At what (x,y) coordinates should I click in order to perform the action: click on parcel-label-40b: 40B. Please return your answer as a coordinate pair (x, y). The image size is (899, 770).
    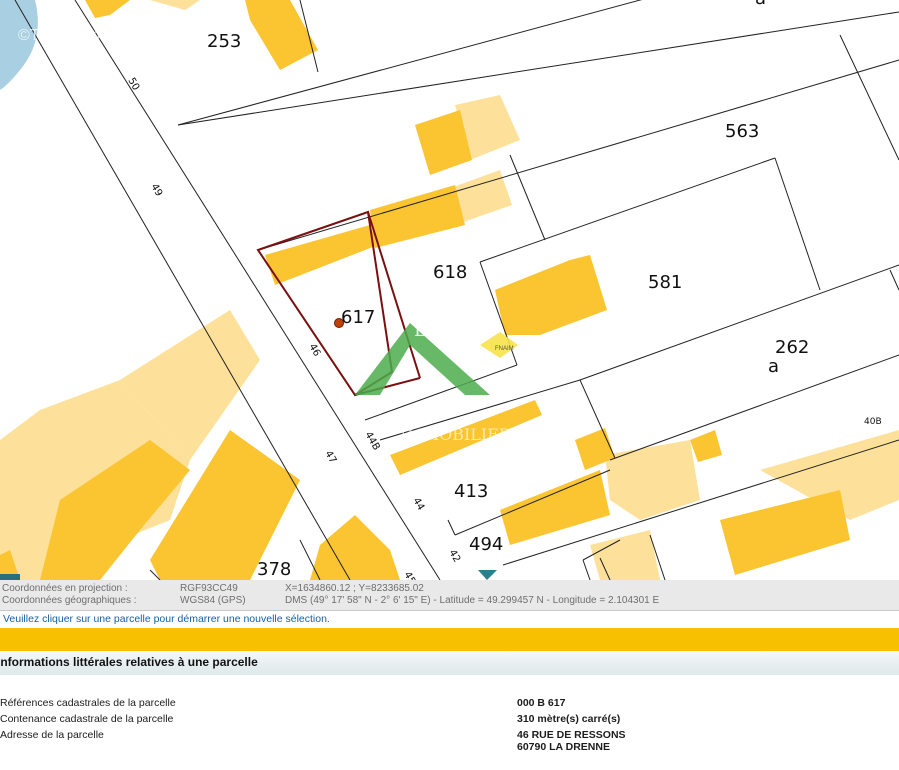
    Looking at the image, I should click on (873, 422).